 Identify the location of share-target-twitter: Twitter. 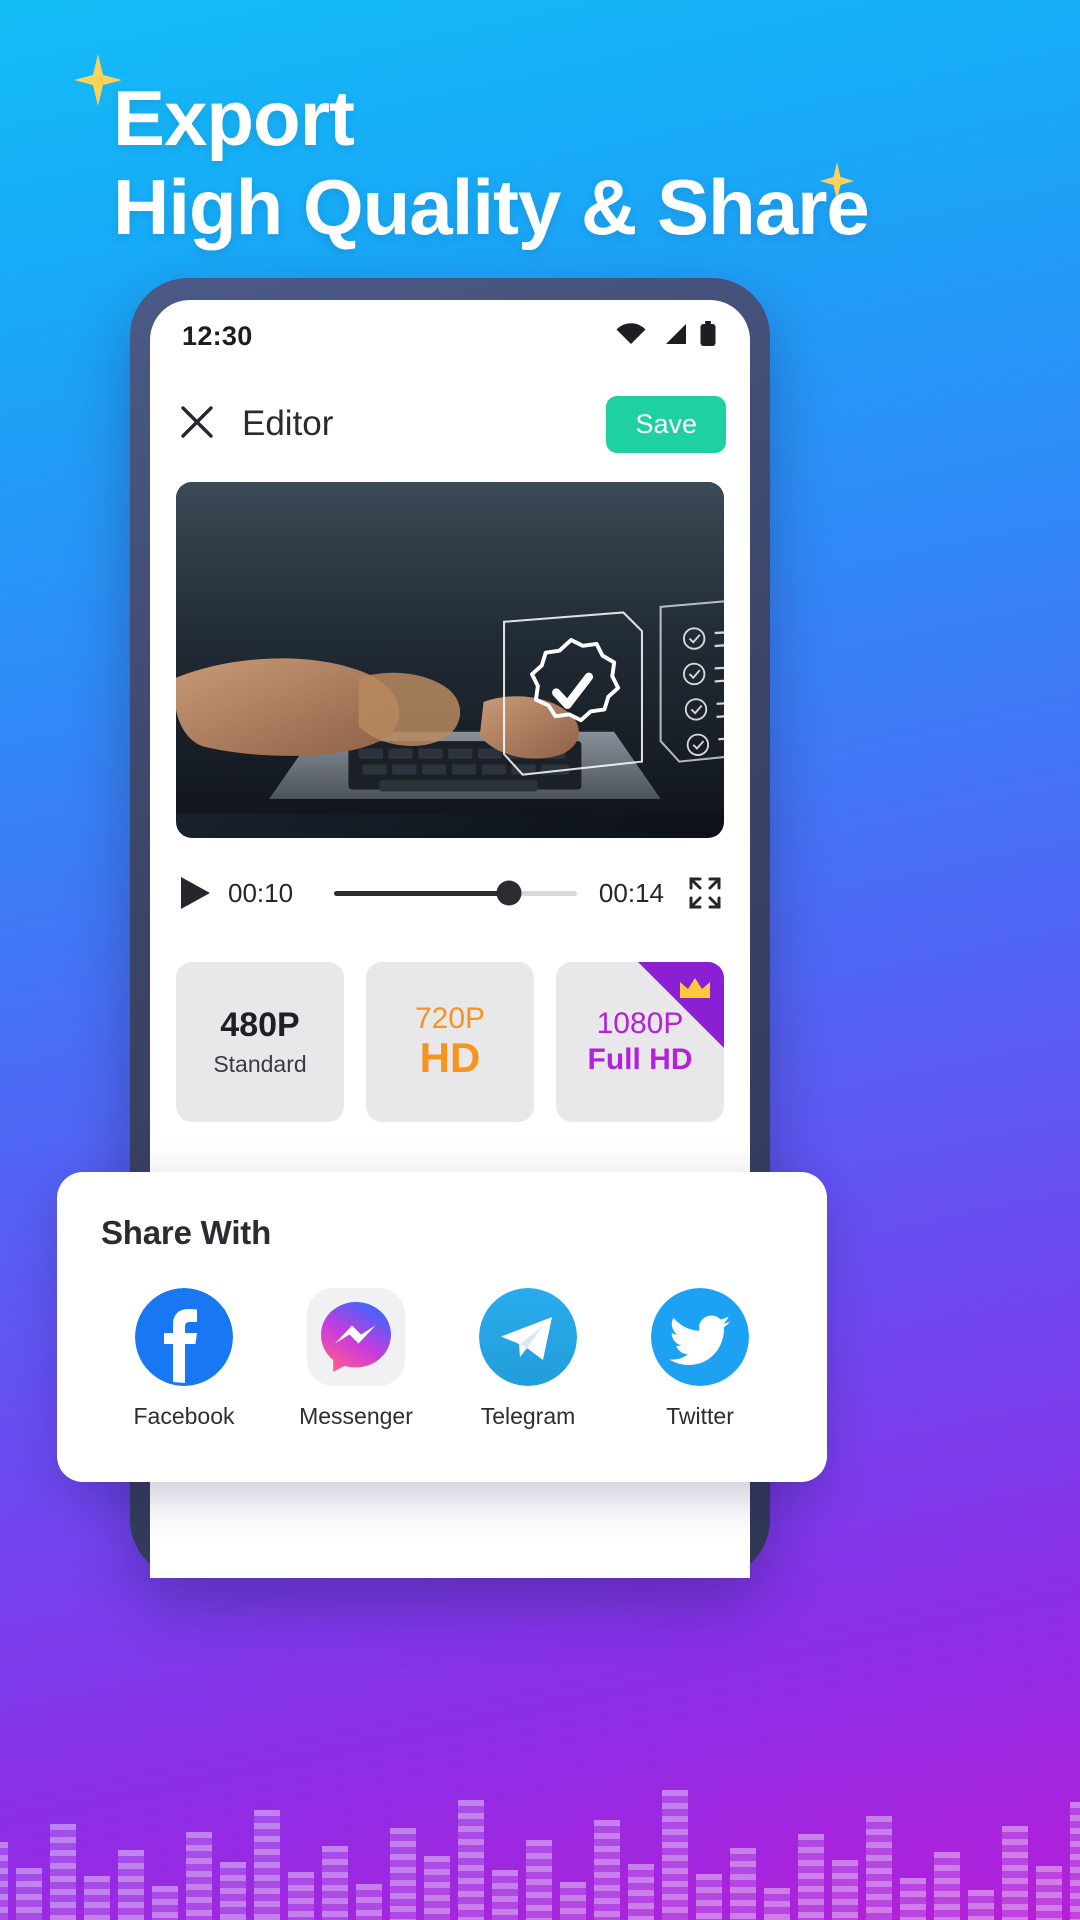
(700, 1359).